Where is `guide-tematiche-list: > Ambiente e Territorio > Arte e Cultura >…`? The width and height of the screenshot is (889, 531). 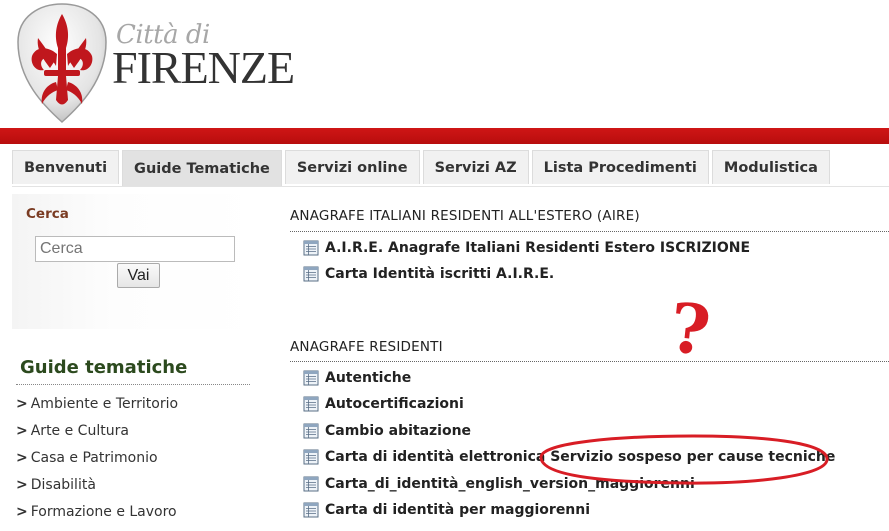 guide-tematiche-list: > Ambiente e Territorio > Arte e Cultura >… is located at coordinates (97, 463).